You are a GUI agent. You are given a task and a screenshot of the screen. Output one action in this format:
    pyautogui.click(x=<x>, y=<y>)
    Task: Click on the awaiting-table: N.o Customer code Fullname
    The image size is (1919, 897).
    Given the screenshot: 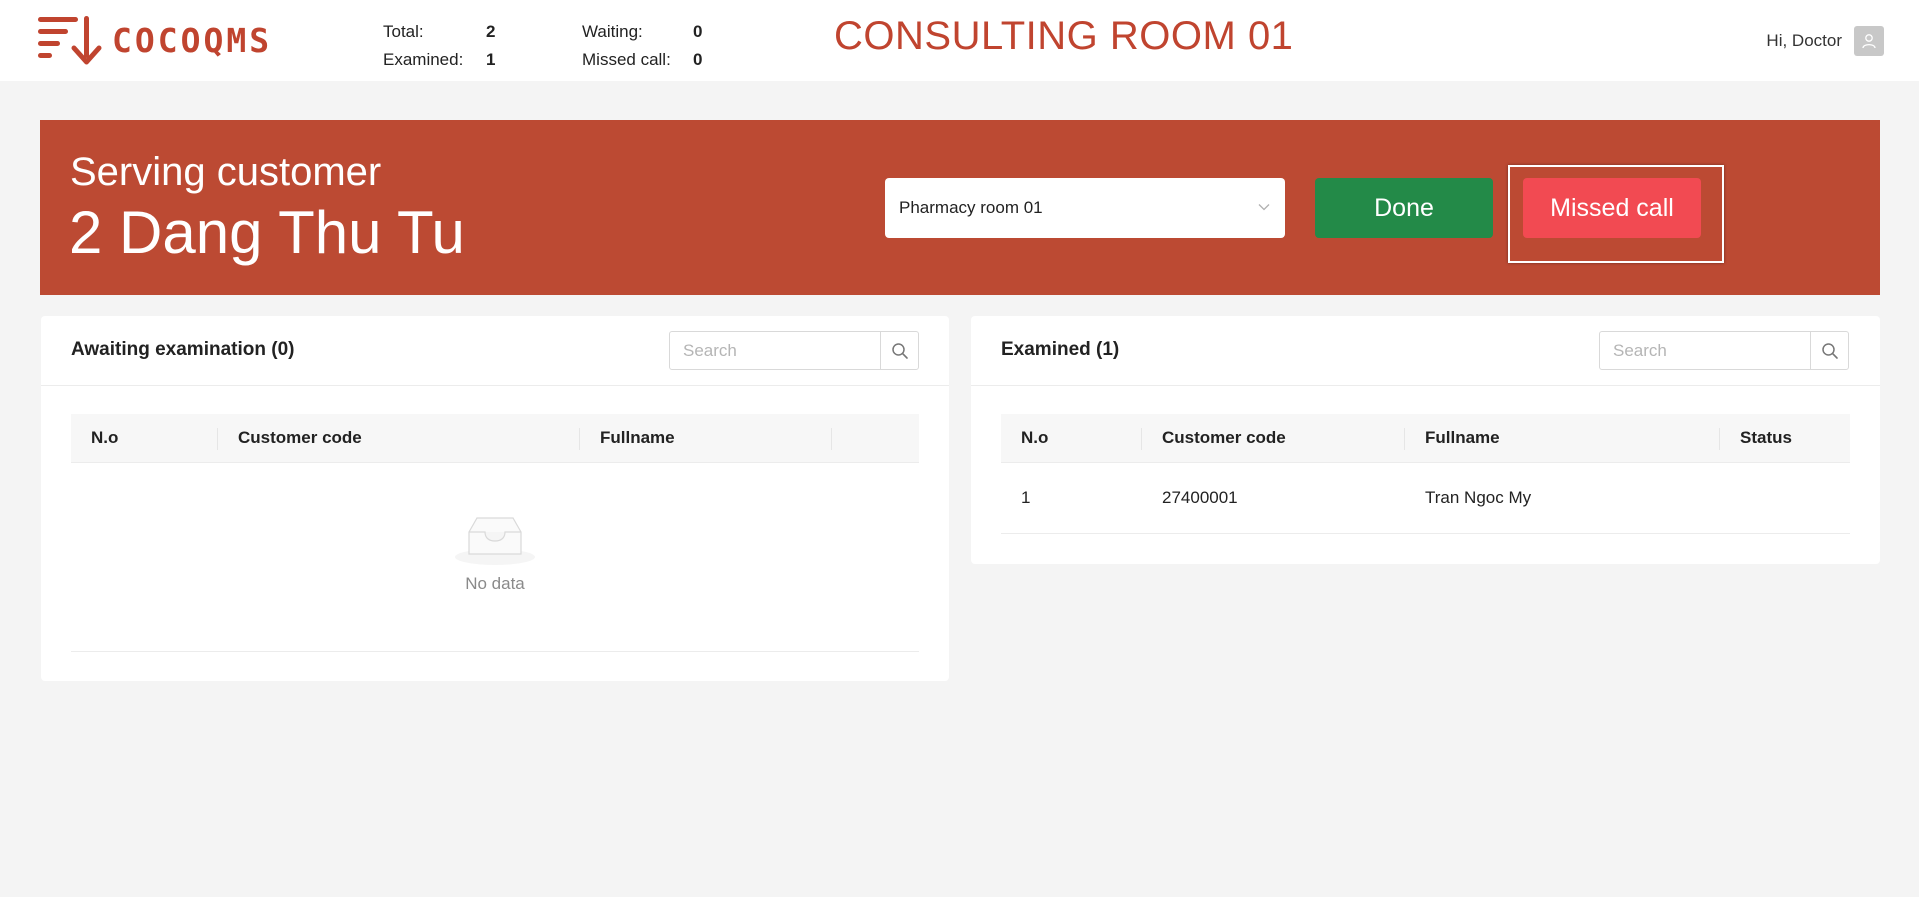 What is the action you would take?
    pyautogui.click(x=495, y=438)
    